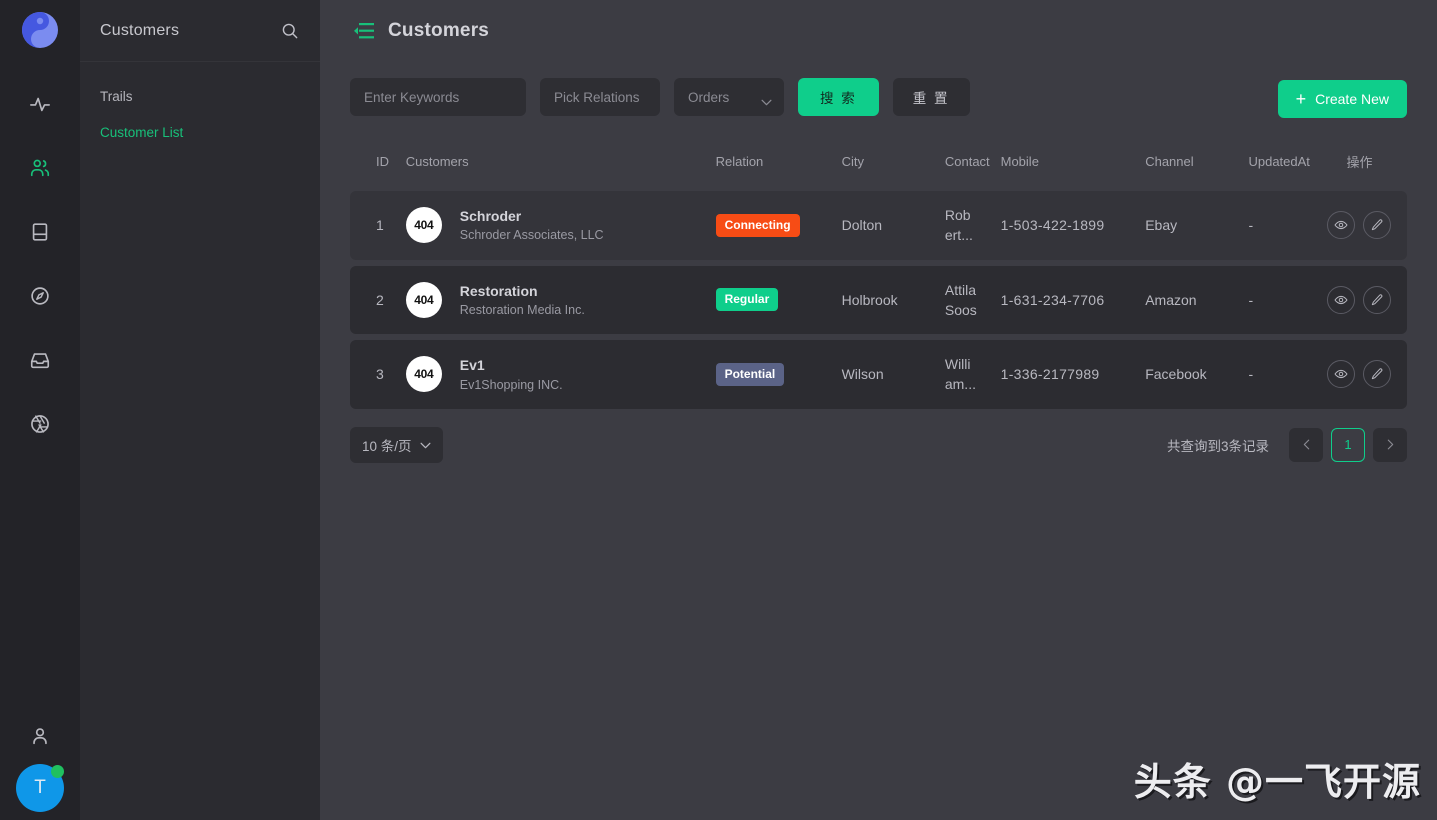 The width and height of the screenshot is (1437, 820). I want to click on page-title: Customers, so click(439, 30).